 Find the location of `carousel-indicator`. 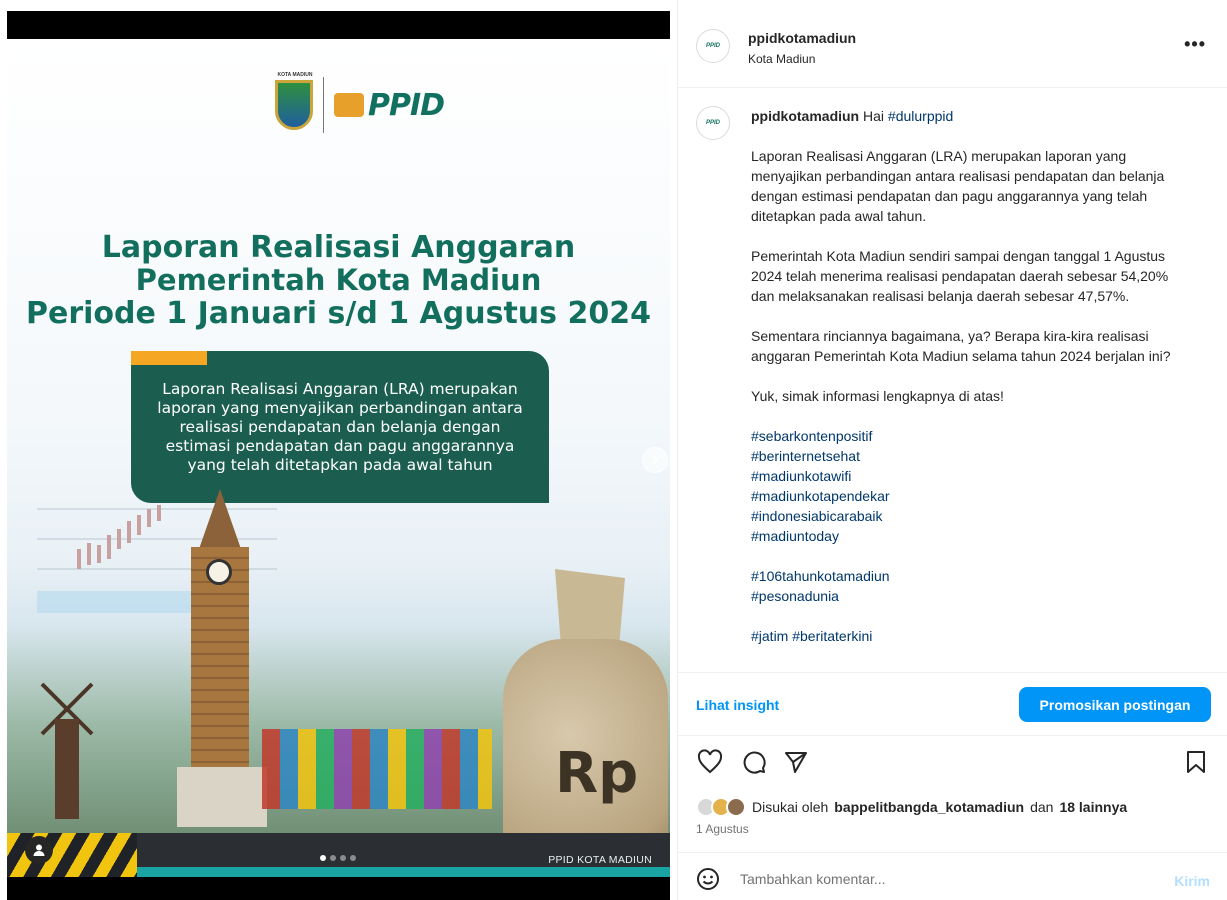

carousel-indicator is located at coordinates (338, 858).